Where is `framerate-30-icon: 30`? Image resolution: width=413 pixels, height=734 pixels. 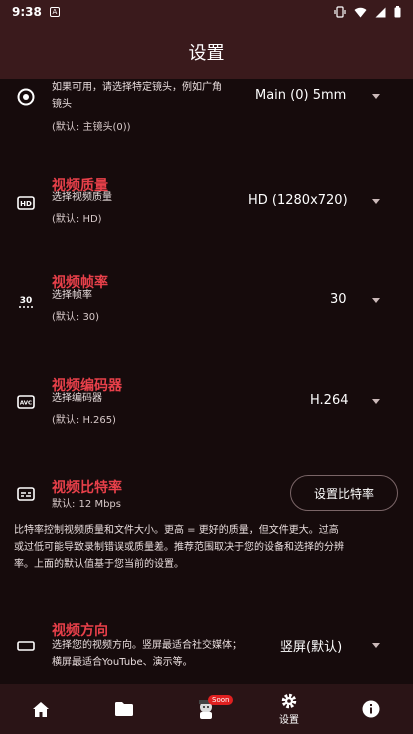 framerate-30-icon: 30 is located at coordinates (26, 302).